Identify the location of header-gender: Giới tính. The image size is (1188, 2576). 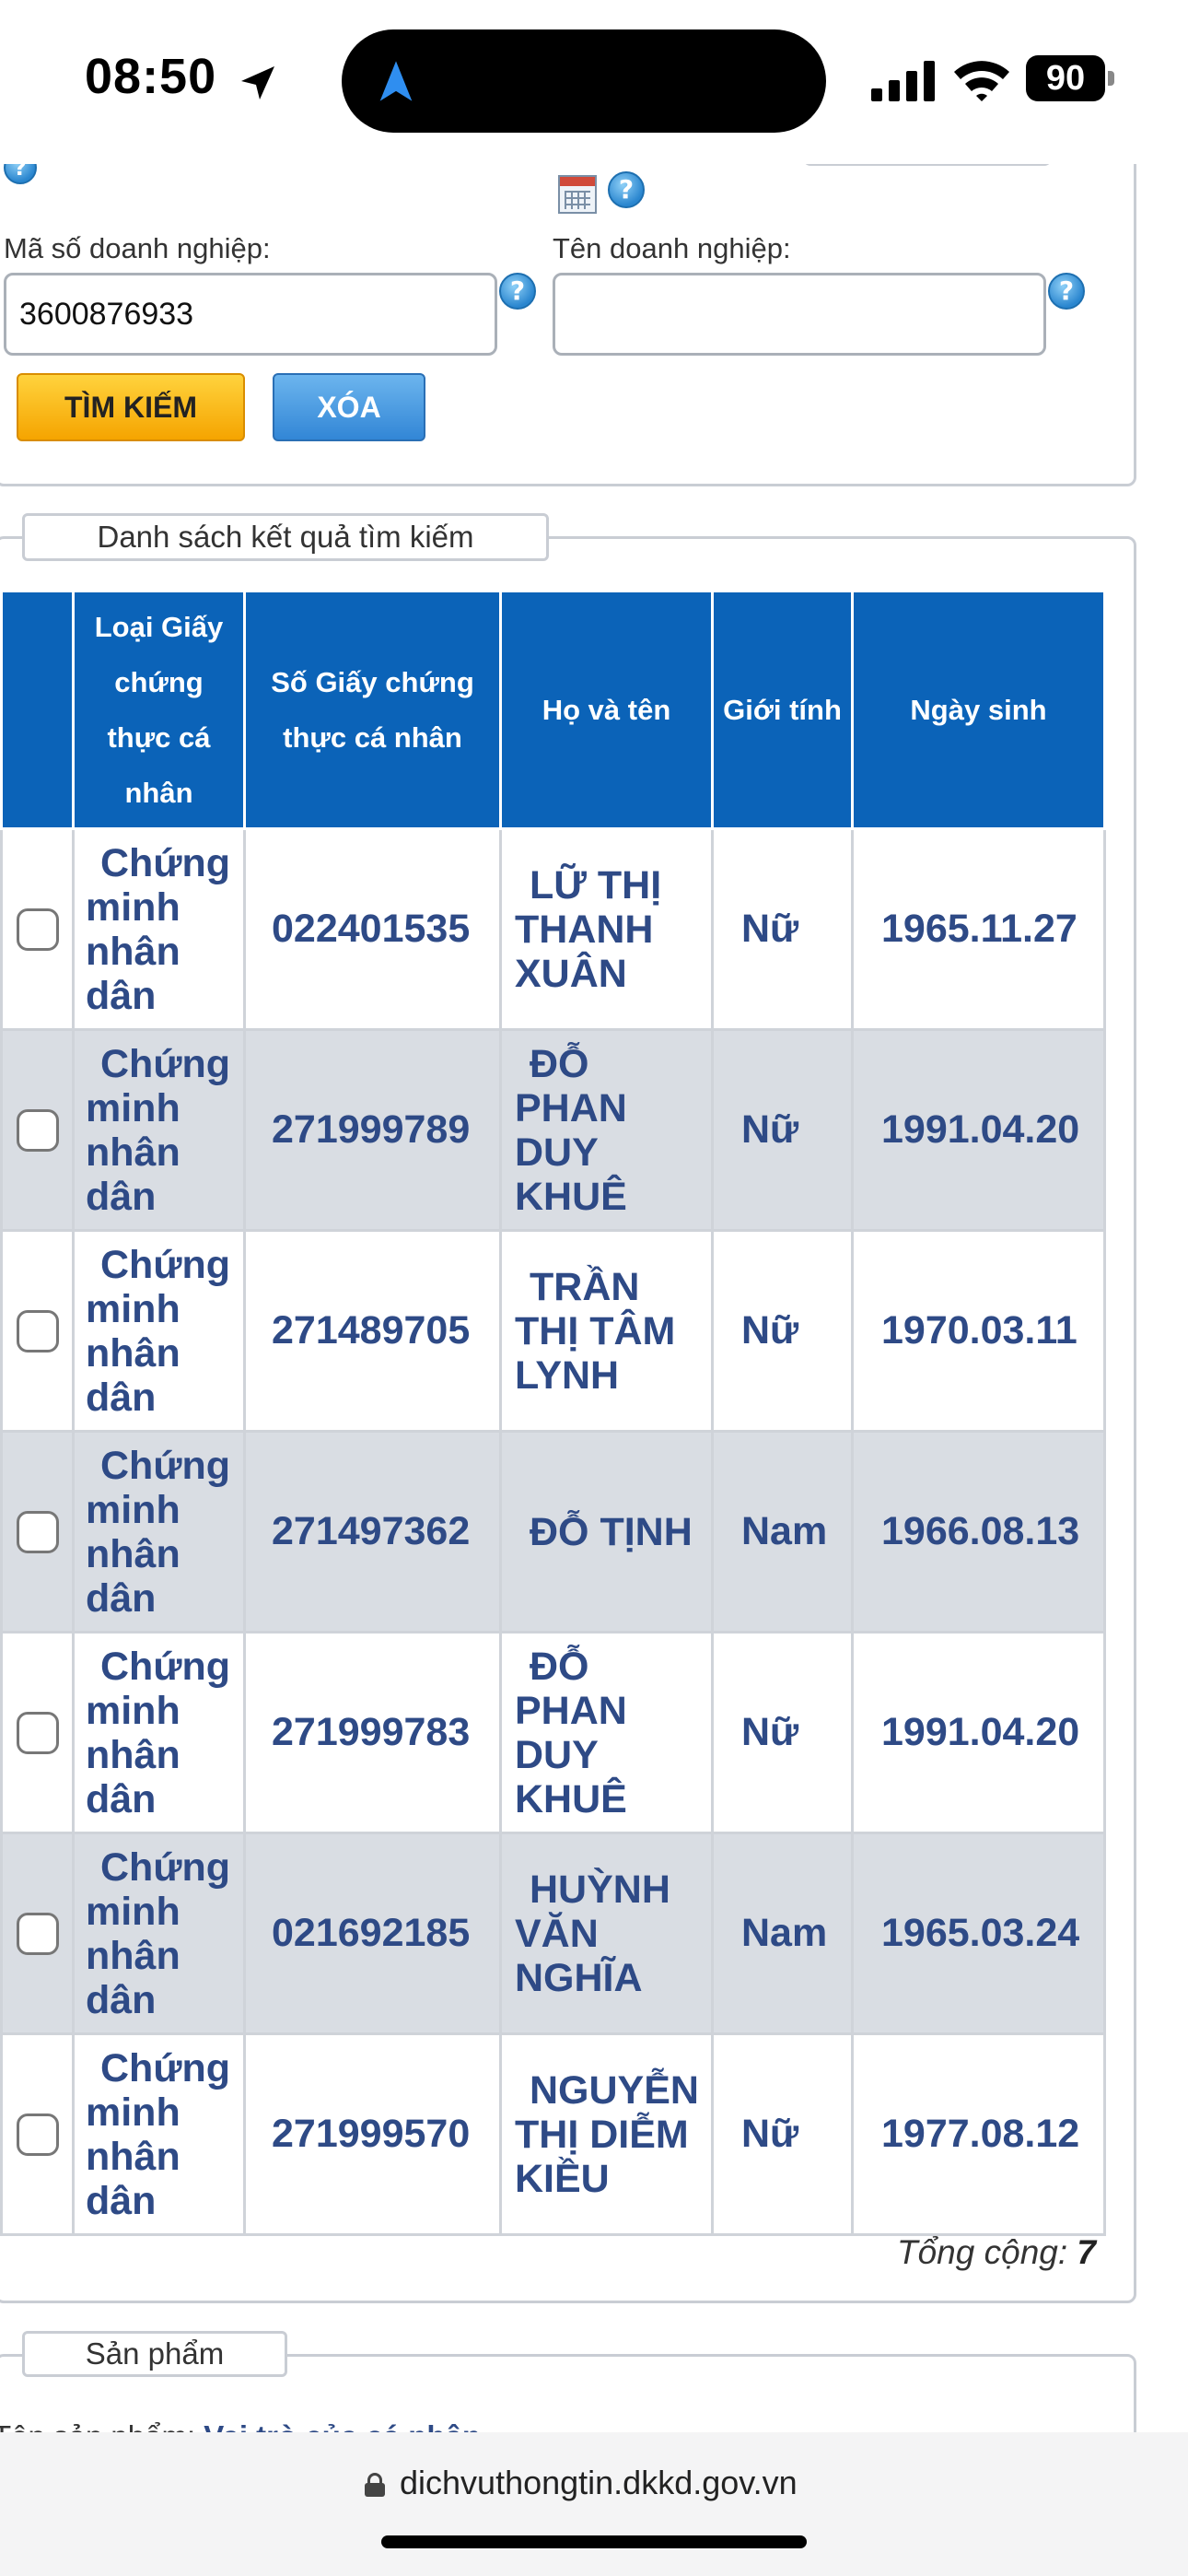
(782, 710).